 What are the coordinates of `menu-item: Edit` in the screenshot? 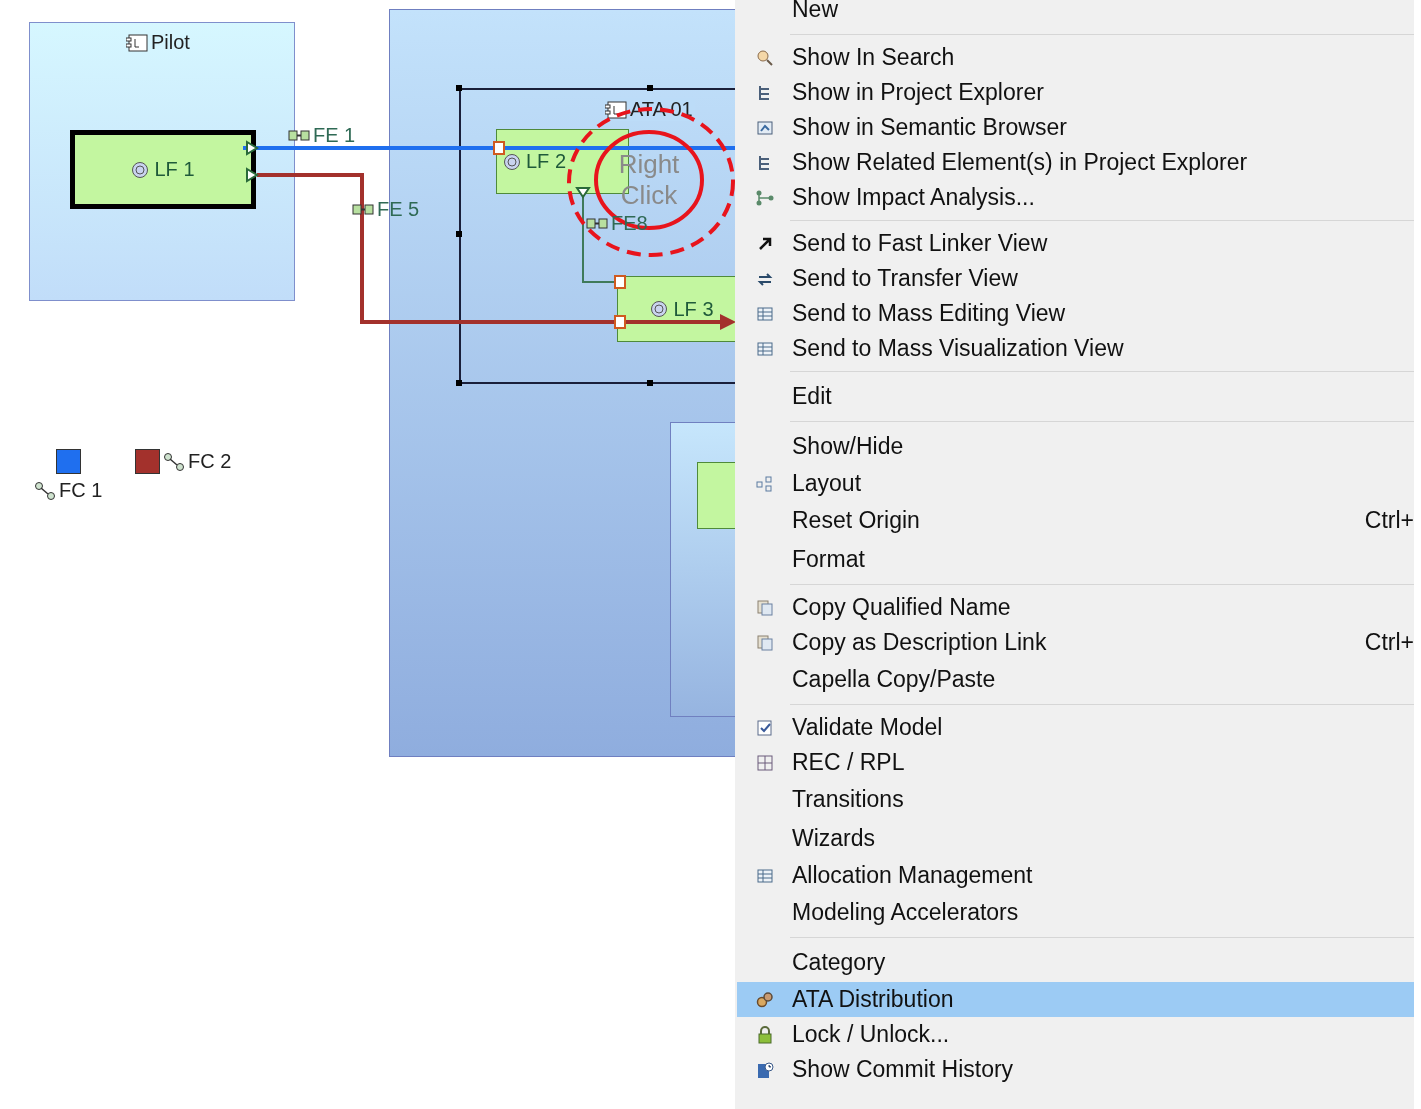 It's located at (1075, 396).